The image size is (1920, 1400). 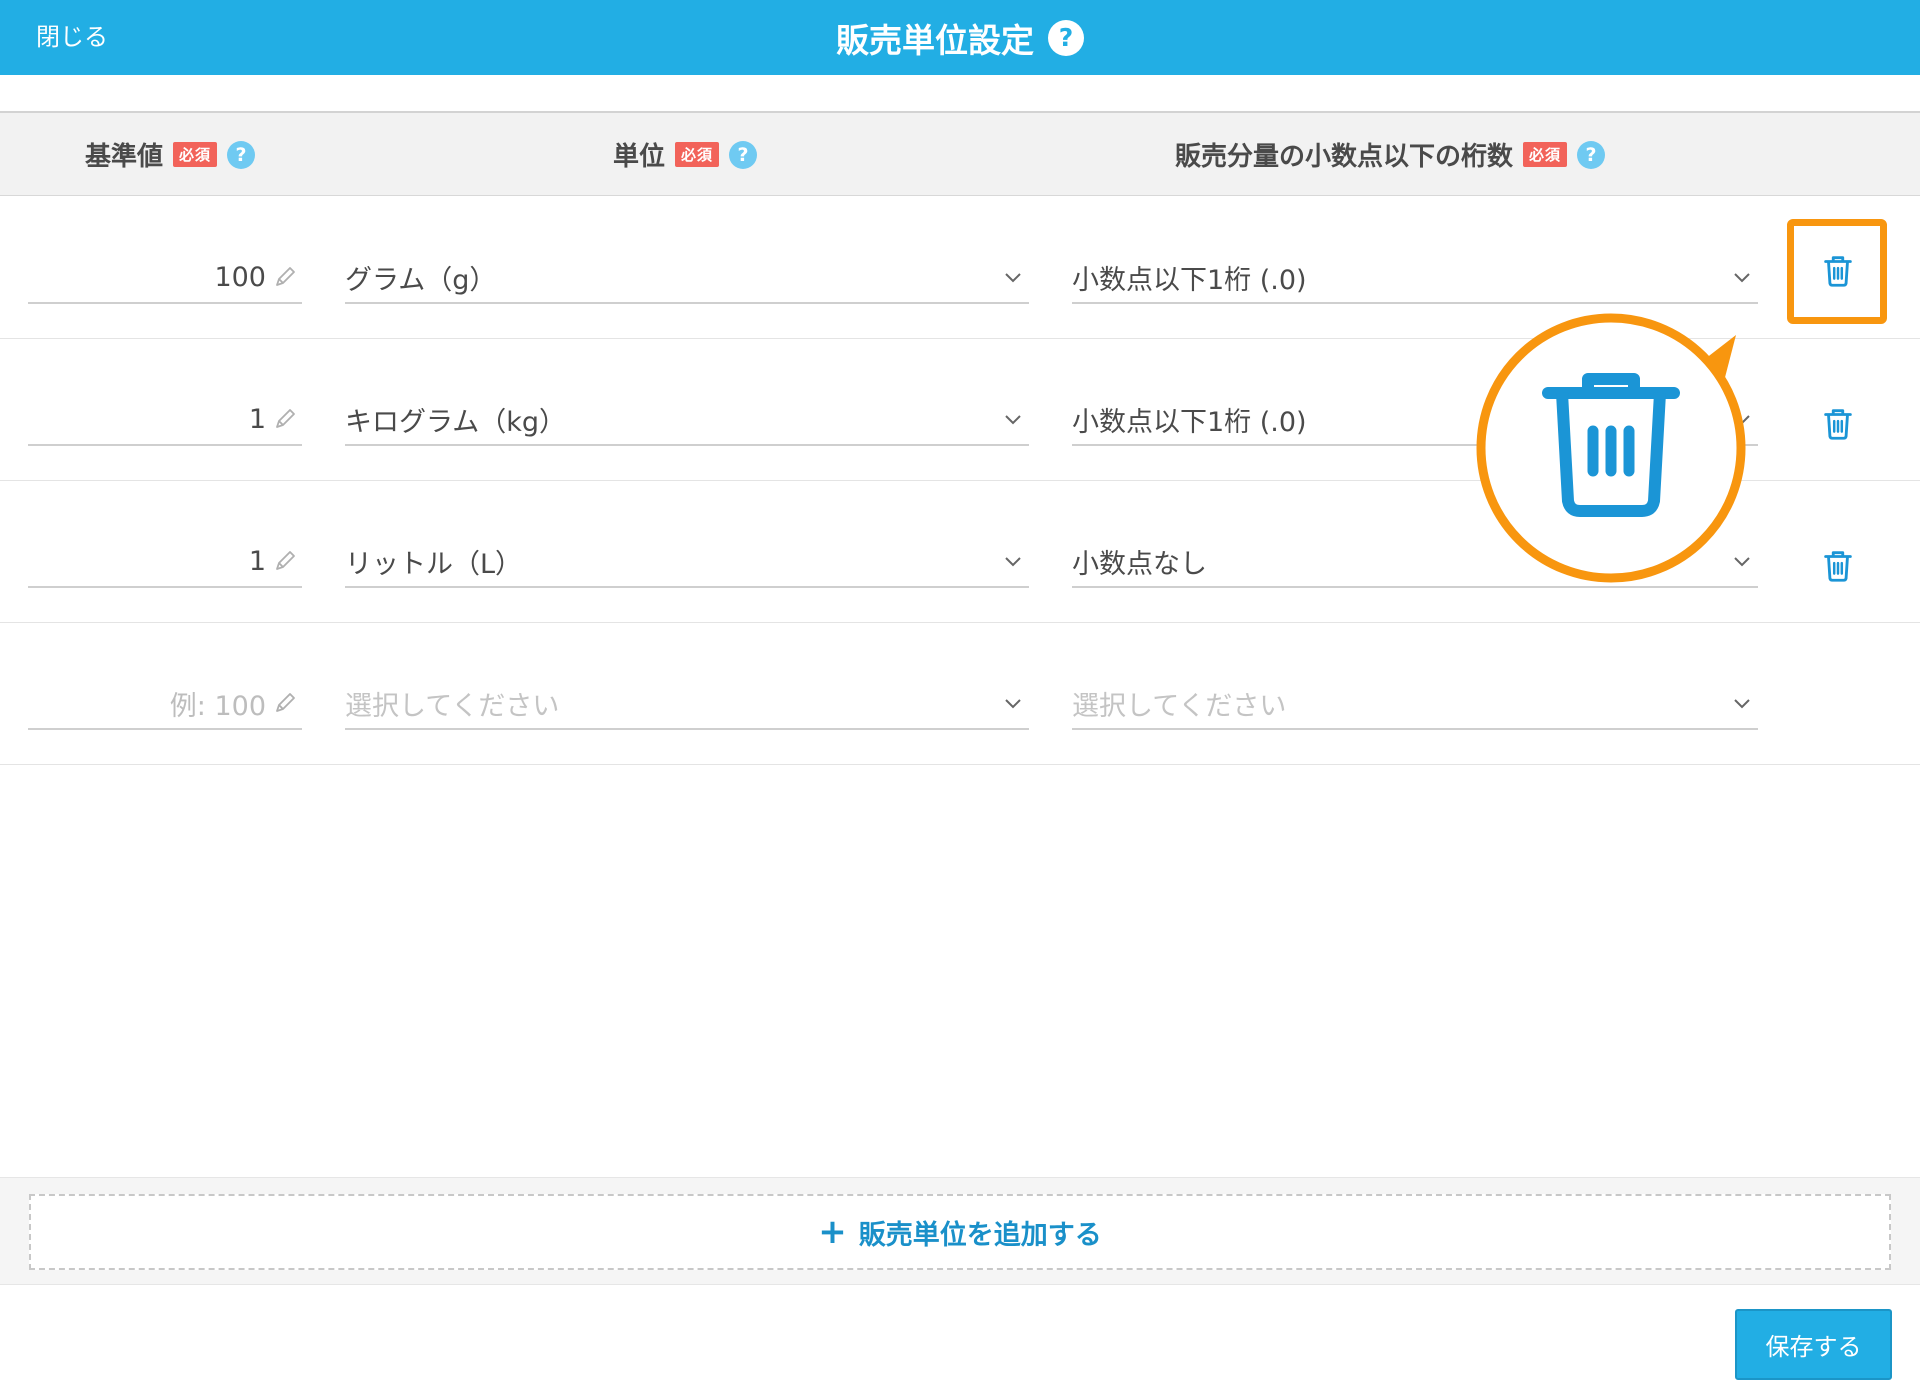 What do you see at coordinates (687, 420) in the screenshot?
I see `unit-select: キログラム（kg）` at bounding box center [687, 420].